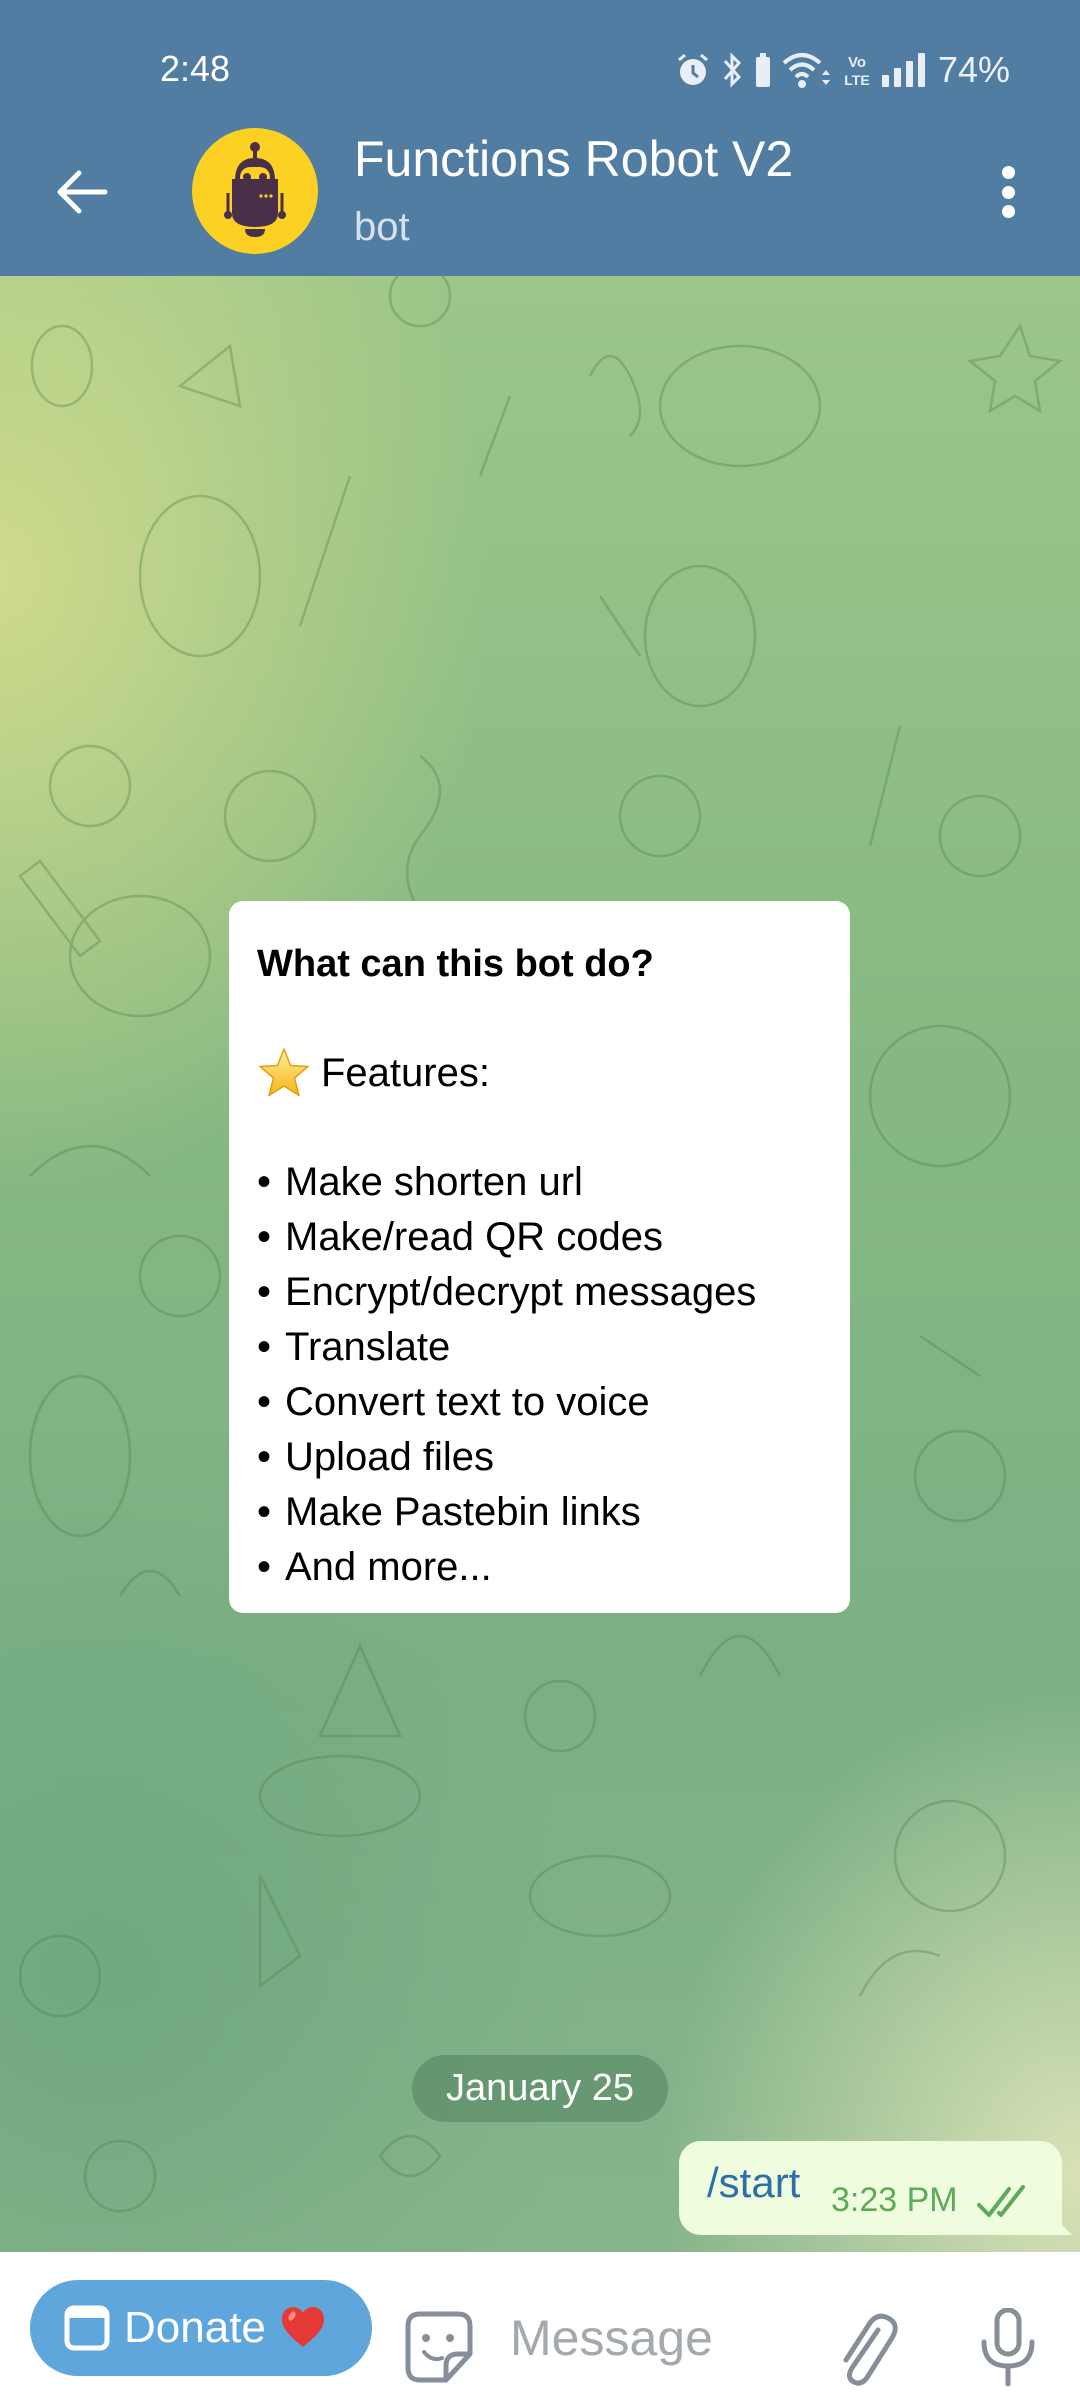 The width and height of the screenshot is (1080, 2400). I want to click on arrow-left-icon, so click(82, 192).